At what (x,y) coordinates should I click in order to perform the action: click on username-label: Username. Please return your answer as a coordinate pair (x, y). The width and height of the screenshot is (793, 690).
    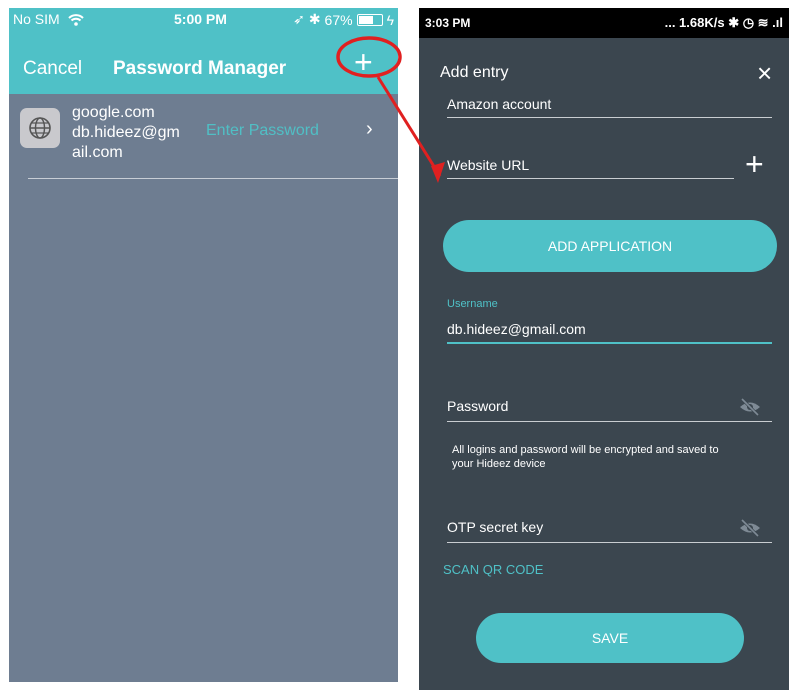
    Looking at the image, I should click on (472, 304).